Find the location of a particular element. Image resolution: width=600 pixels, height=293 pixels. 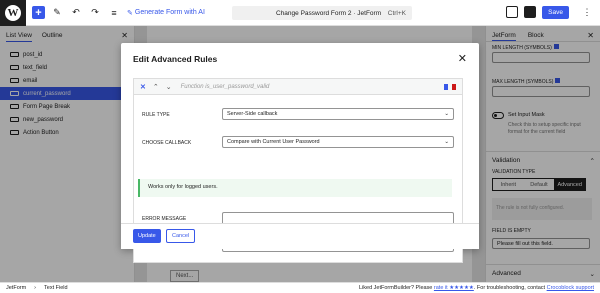

breadcrumb-item: Text Field is located at coordinates (56, 288).